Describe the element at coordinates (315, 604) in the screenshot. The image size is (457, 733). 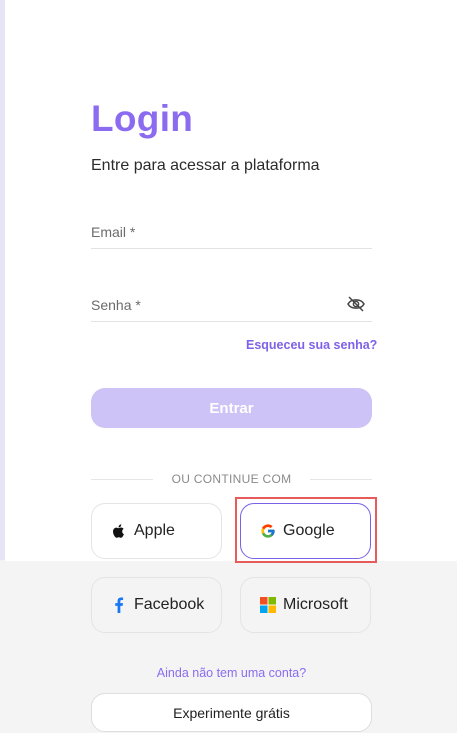
I see `microsoft-label: Microsoft` at that location.